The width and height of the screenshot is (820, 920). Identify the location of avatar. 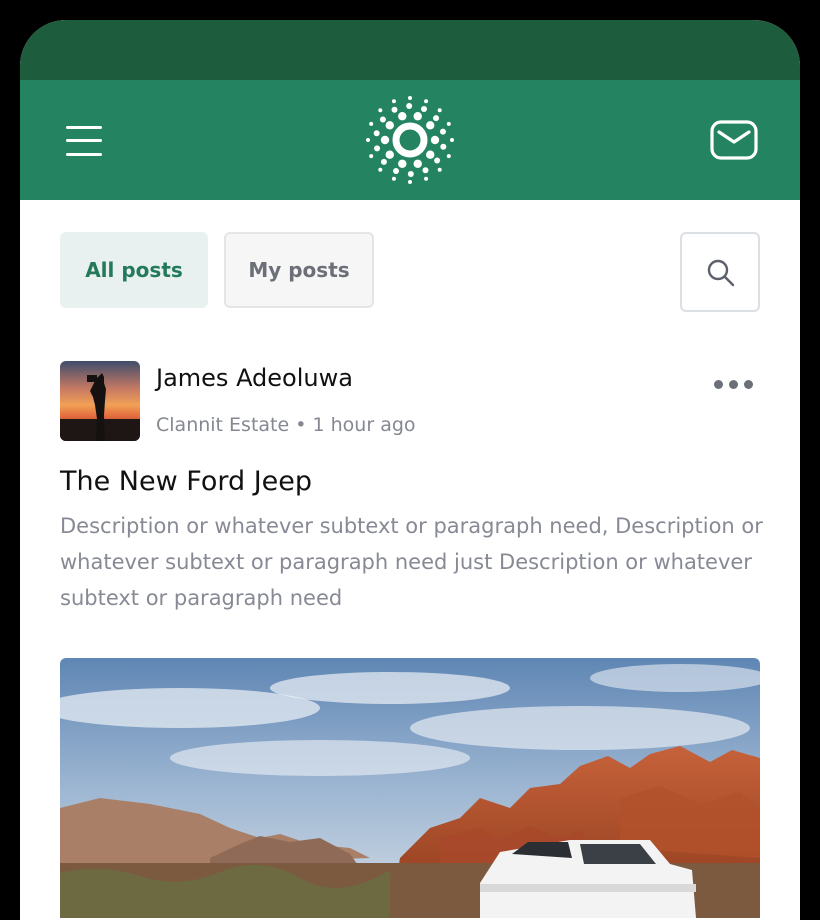
(100, 401).